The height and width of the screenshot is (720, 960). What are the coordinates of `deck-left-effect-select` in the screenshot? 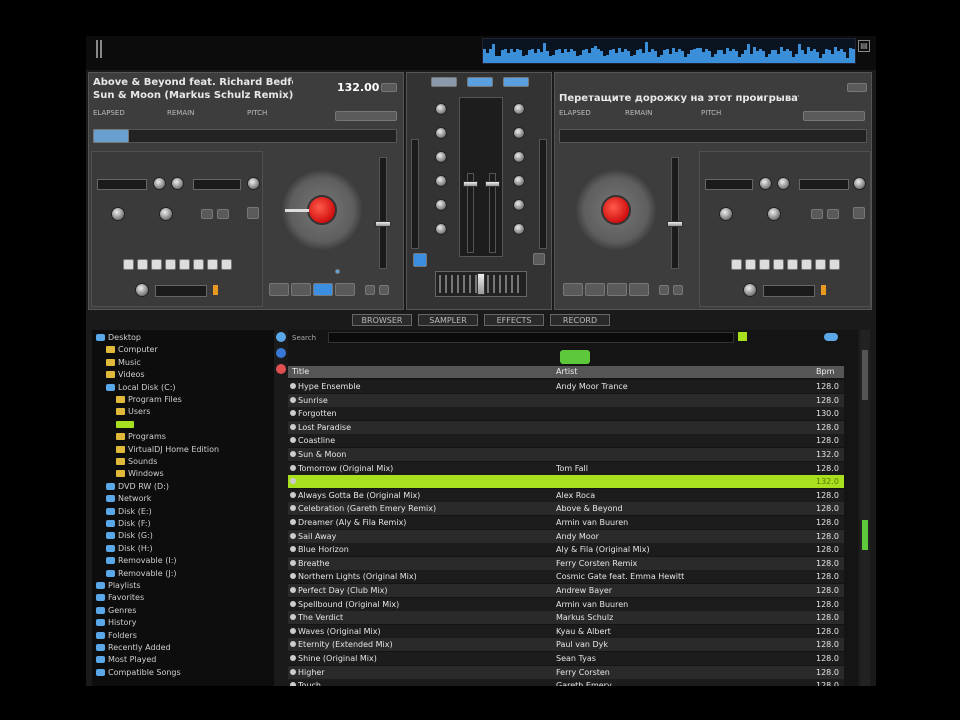 It's located at (122, 184).